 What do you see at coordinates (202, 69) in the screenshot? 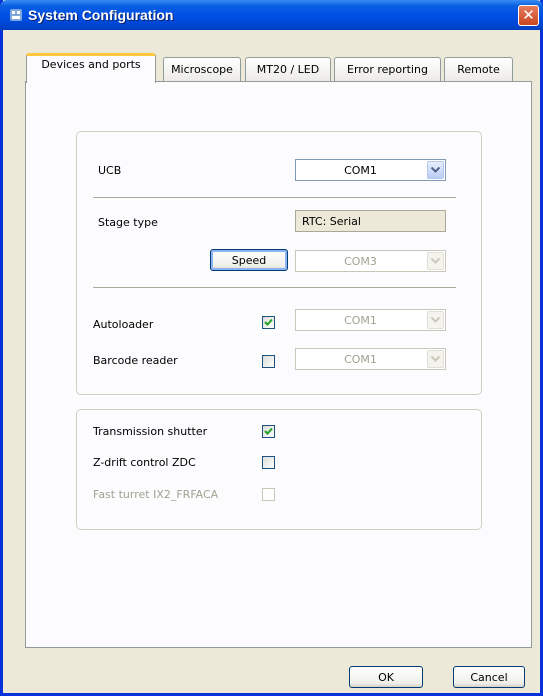
I see `tab-microscope: Microscope` at bounding box center [202, 69].